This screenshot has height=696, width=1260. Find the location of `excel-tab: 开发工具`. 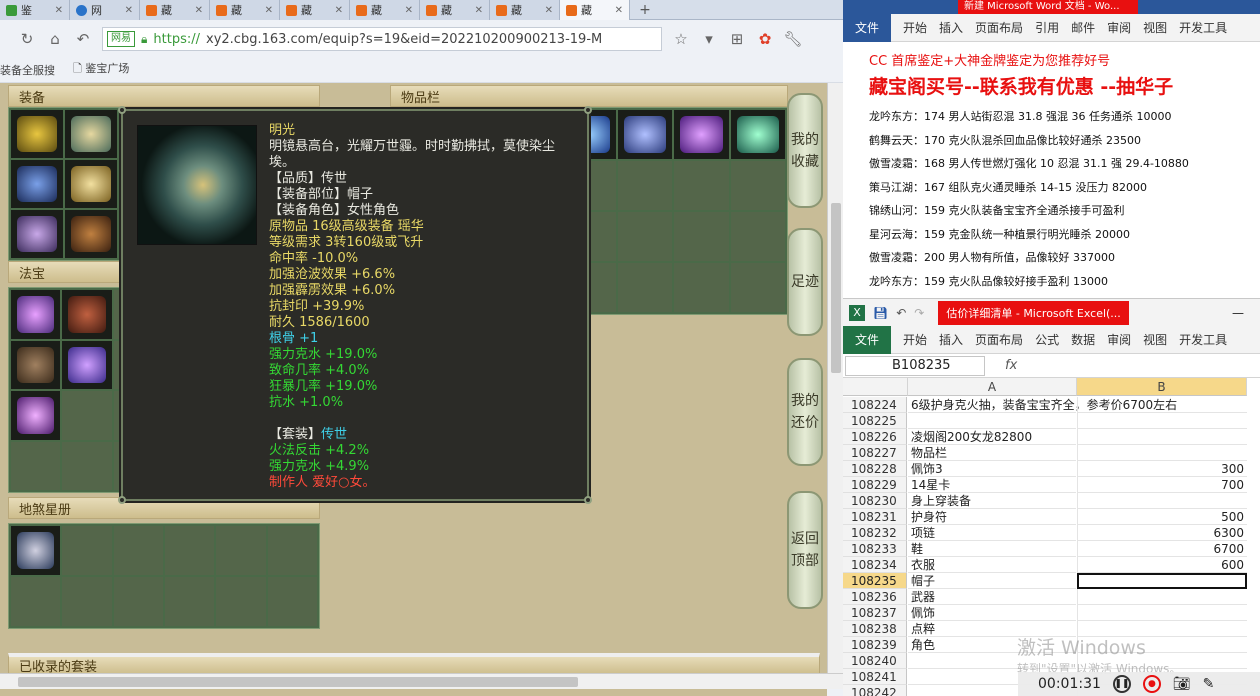

excel-tab: 开发工具 is located at coordinates (1203, 339).